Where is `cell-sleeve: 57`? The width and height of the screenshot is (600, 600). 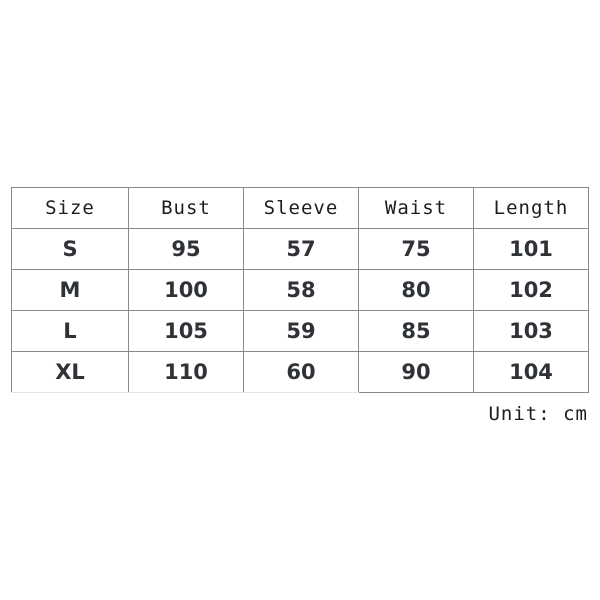
cell-sleeve: 57 is located at coordinates (301, 249).